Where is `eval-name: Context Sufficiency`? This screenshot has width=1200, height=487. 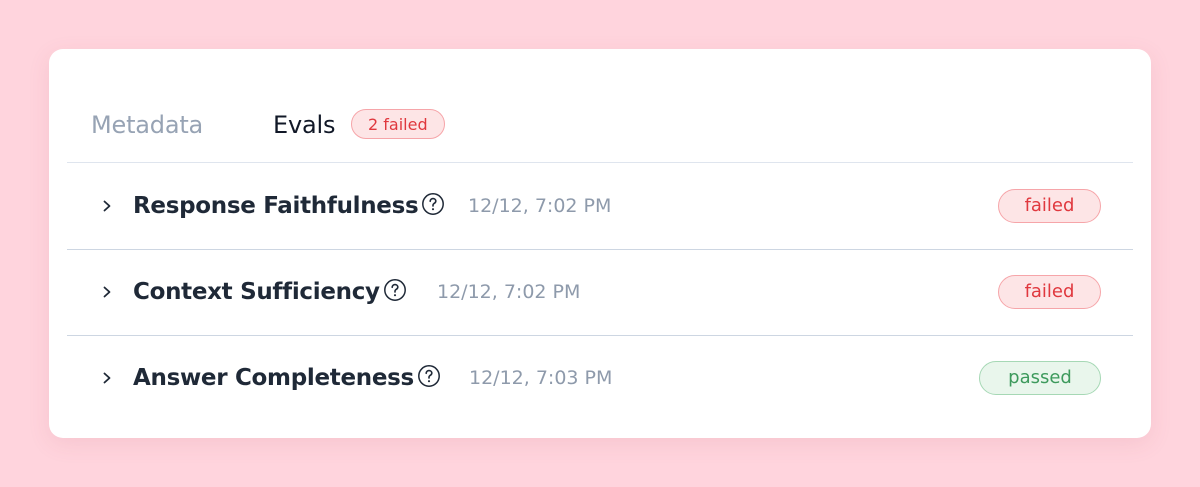
eval-name: Context Sufficiency is located at coordinates (270, 292).